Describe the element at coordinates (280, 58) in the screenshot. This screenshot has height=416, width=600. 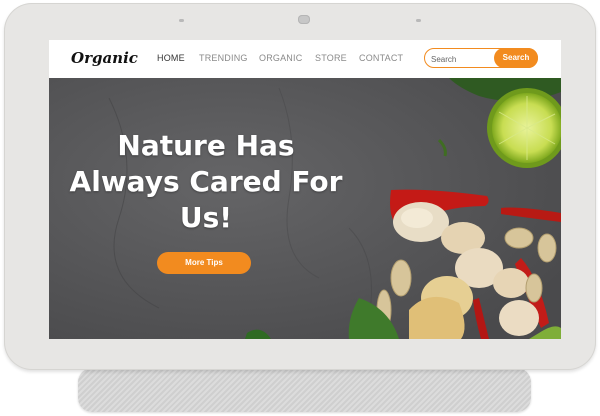
I see `nav-link-organic: ORGANIC` at that location.